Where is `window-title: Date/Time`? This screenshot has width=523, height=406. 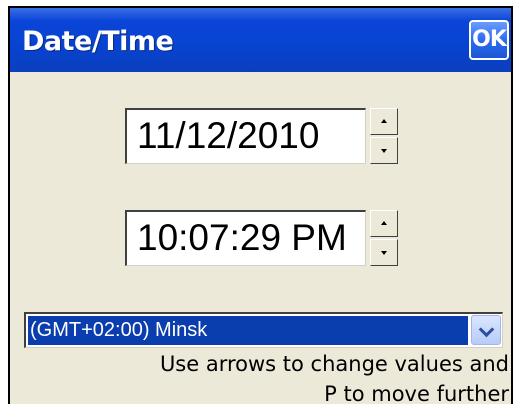
window-title: Date/Time is located at coordinates (98, 41).